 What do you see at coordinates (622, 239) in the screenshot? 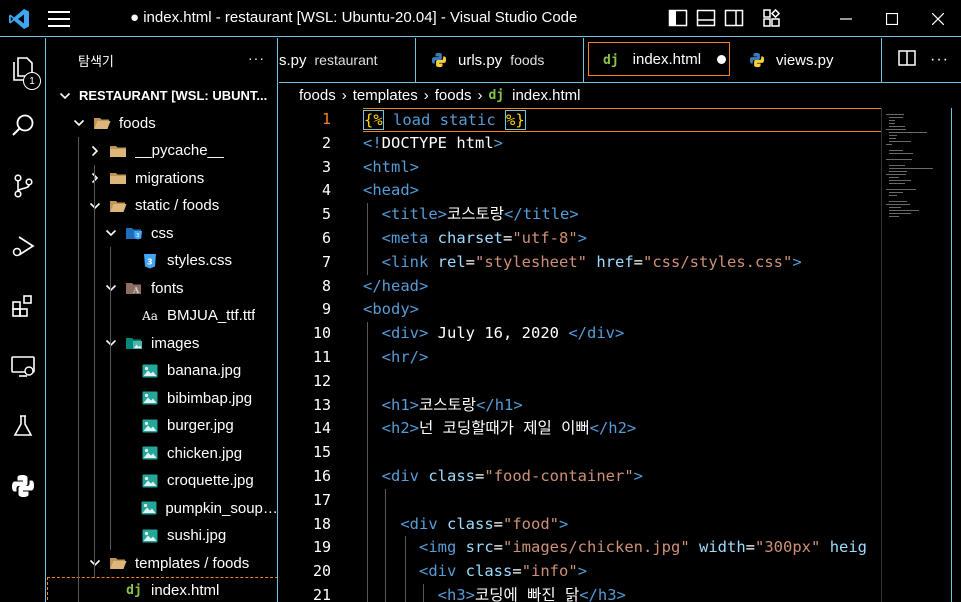
I see `code-line: <meta charset="utf-8">` at bounding box center [622, 239].